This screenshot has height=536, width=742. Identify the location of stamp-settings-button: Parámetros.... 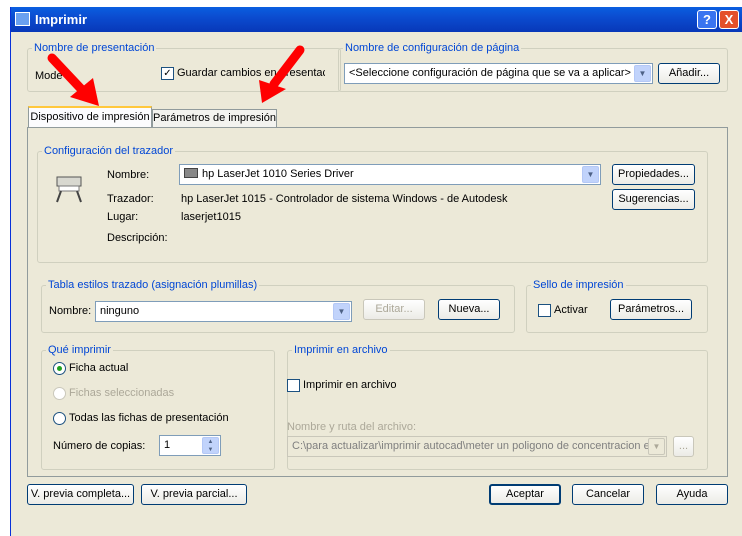
(651, 309).